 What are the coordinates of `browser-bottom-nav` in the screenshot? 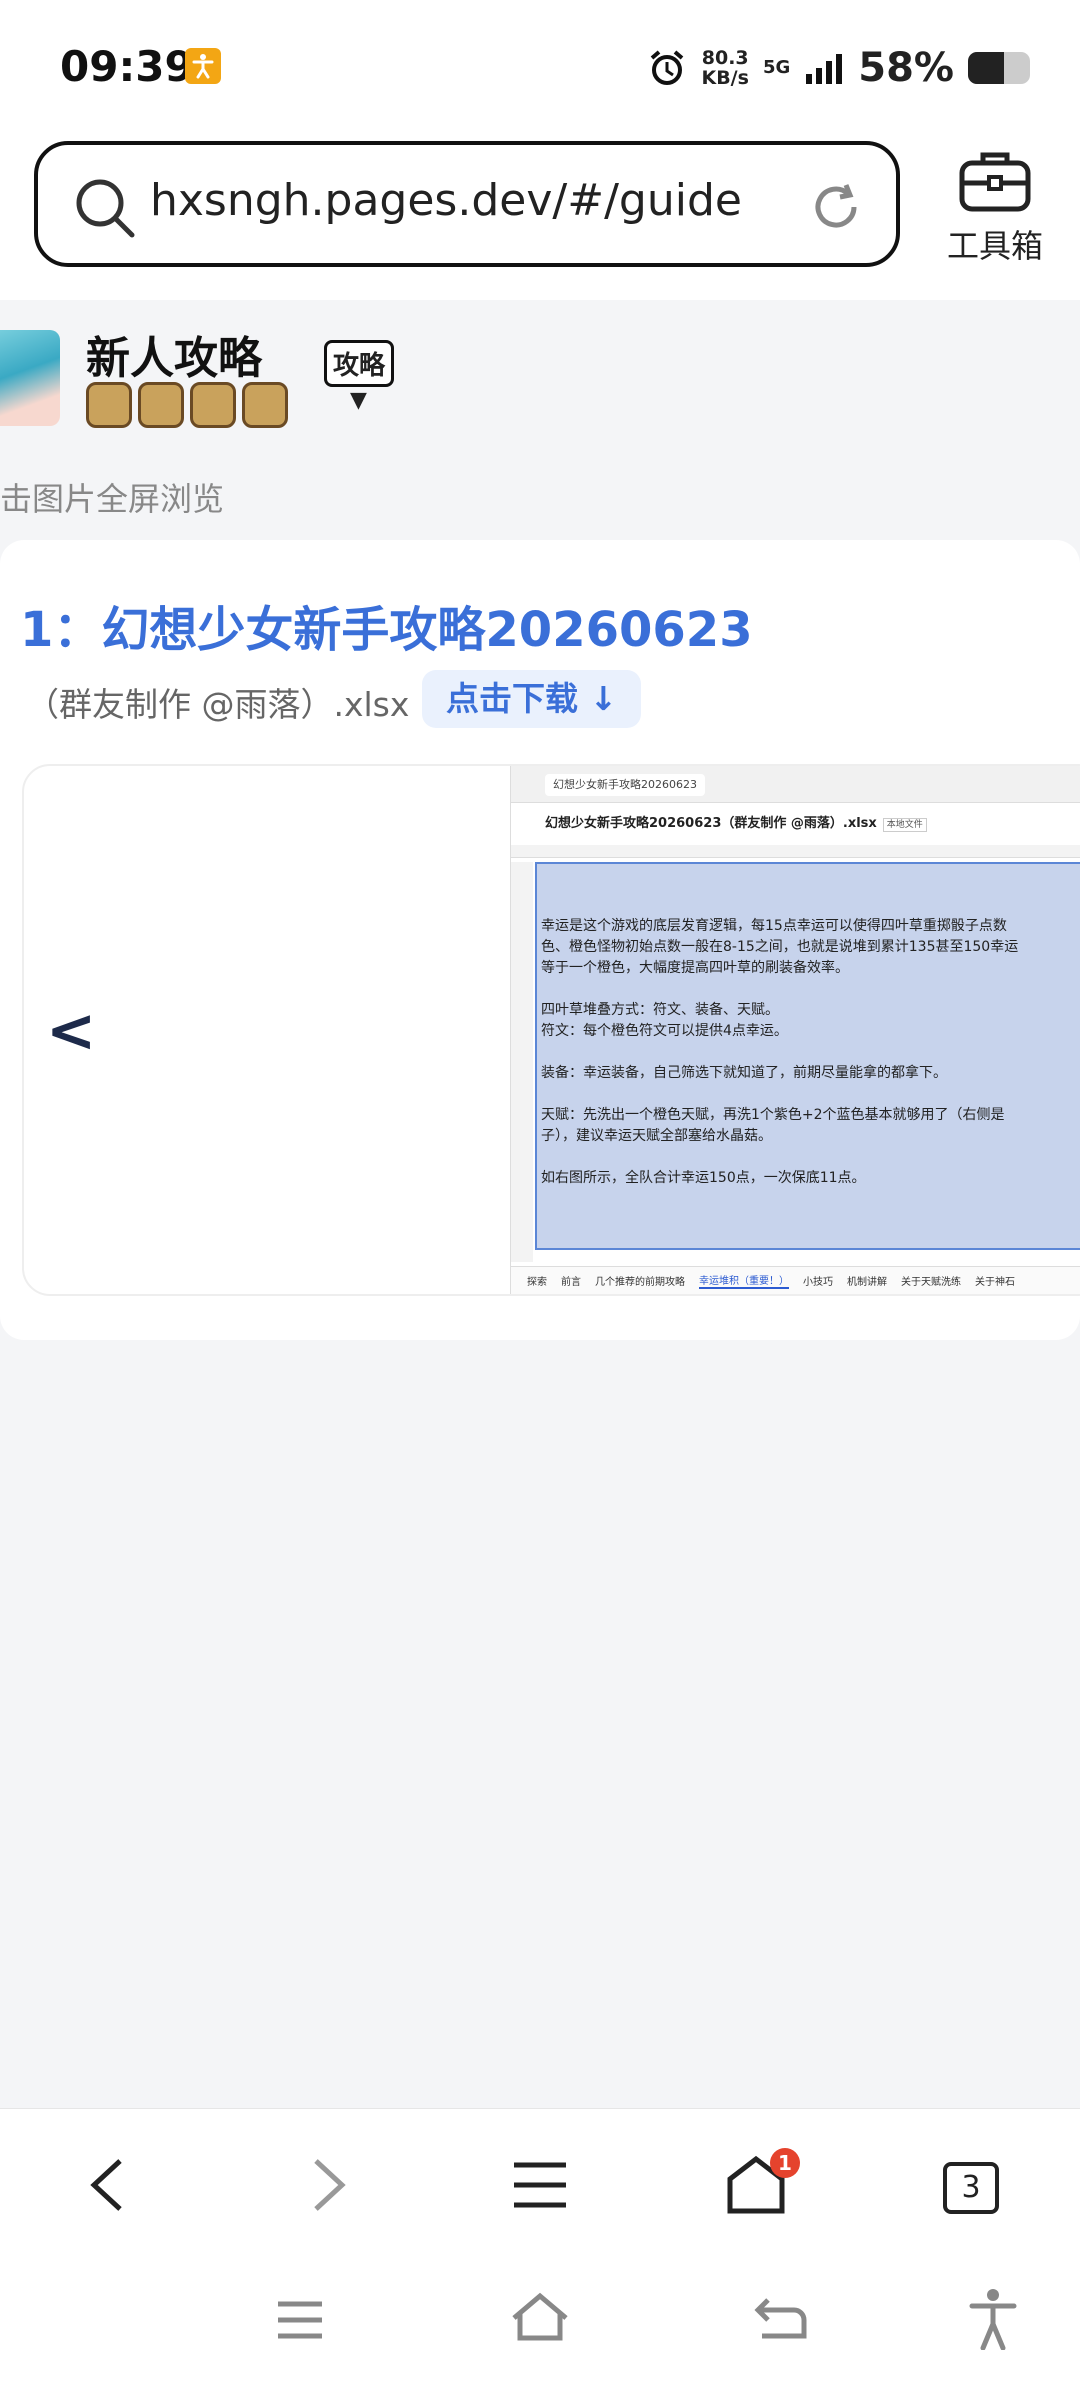 It's located at (540, 2179).